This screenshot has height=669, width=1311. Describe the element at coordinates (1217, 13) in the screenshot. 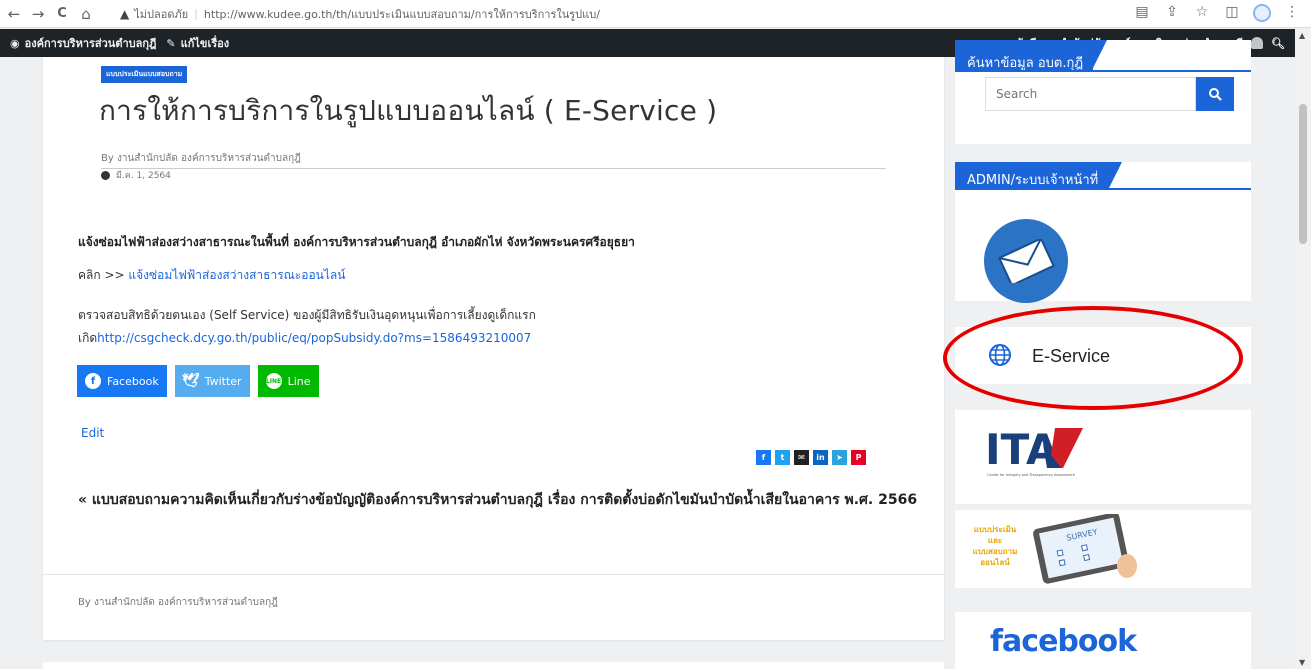

I see `toolbar-actions: ▤ ⇪ ☆ ◫ ⋮` at that location.